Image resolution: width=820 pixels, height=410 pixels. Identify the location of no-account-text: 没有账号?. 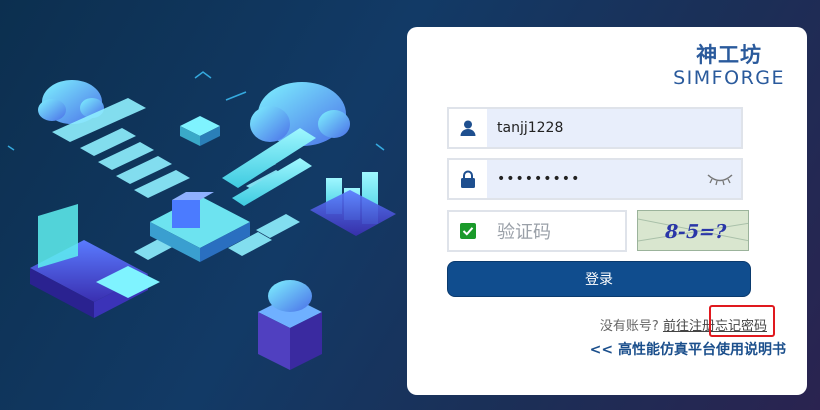
(629, 326).